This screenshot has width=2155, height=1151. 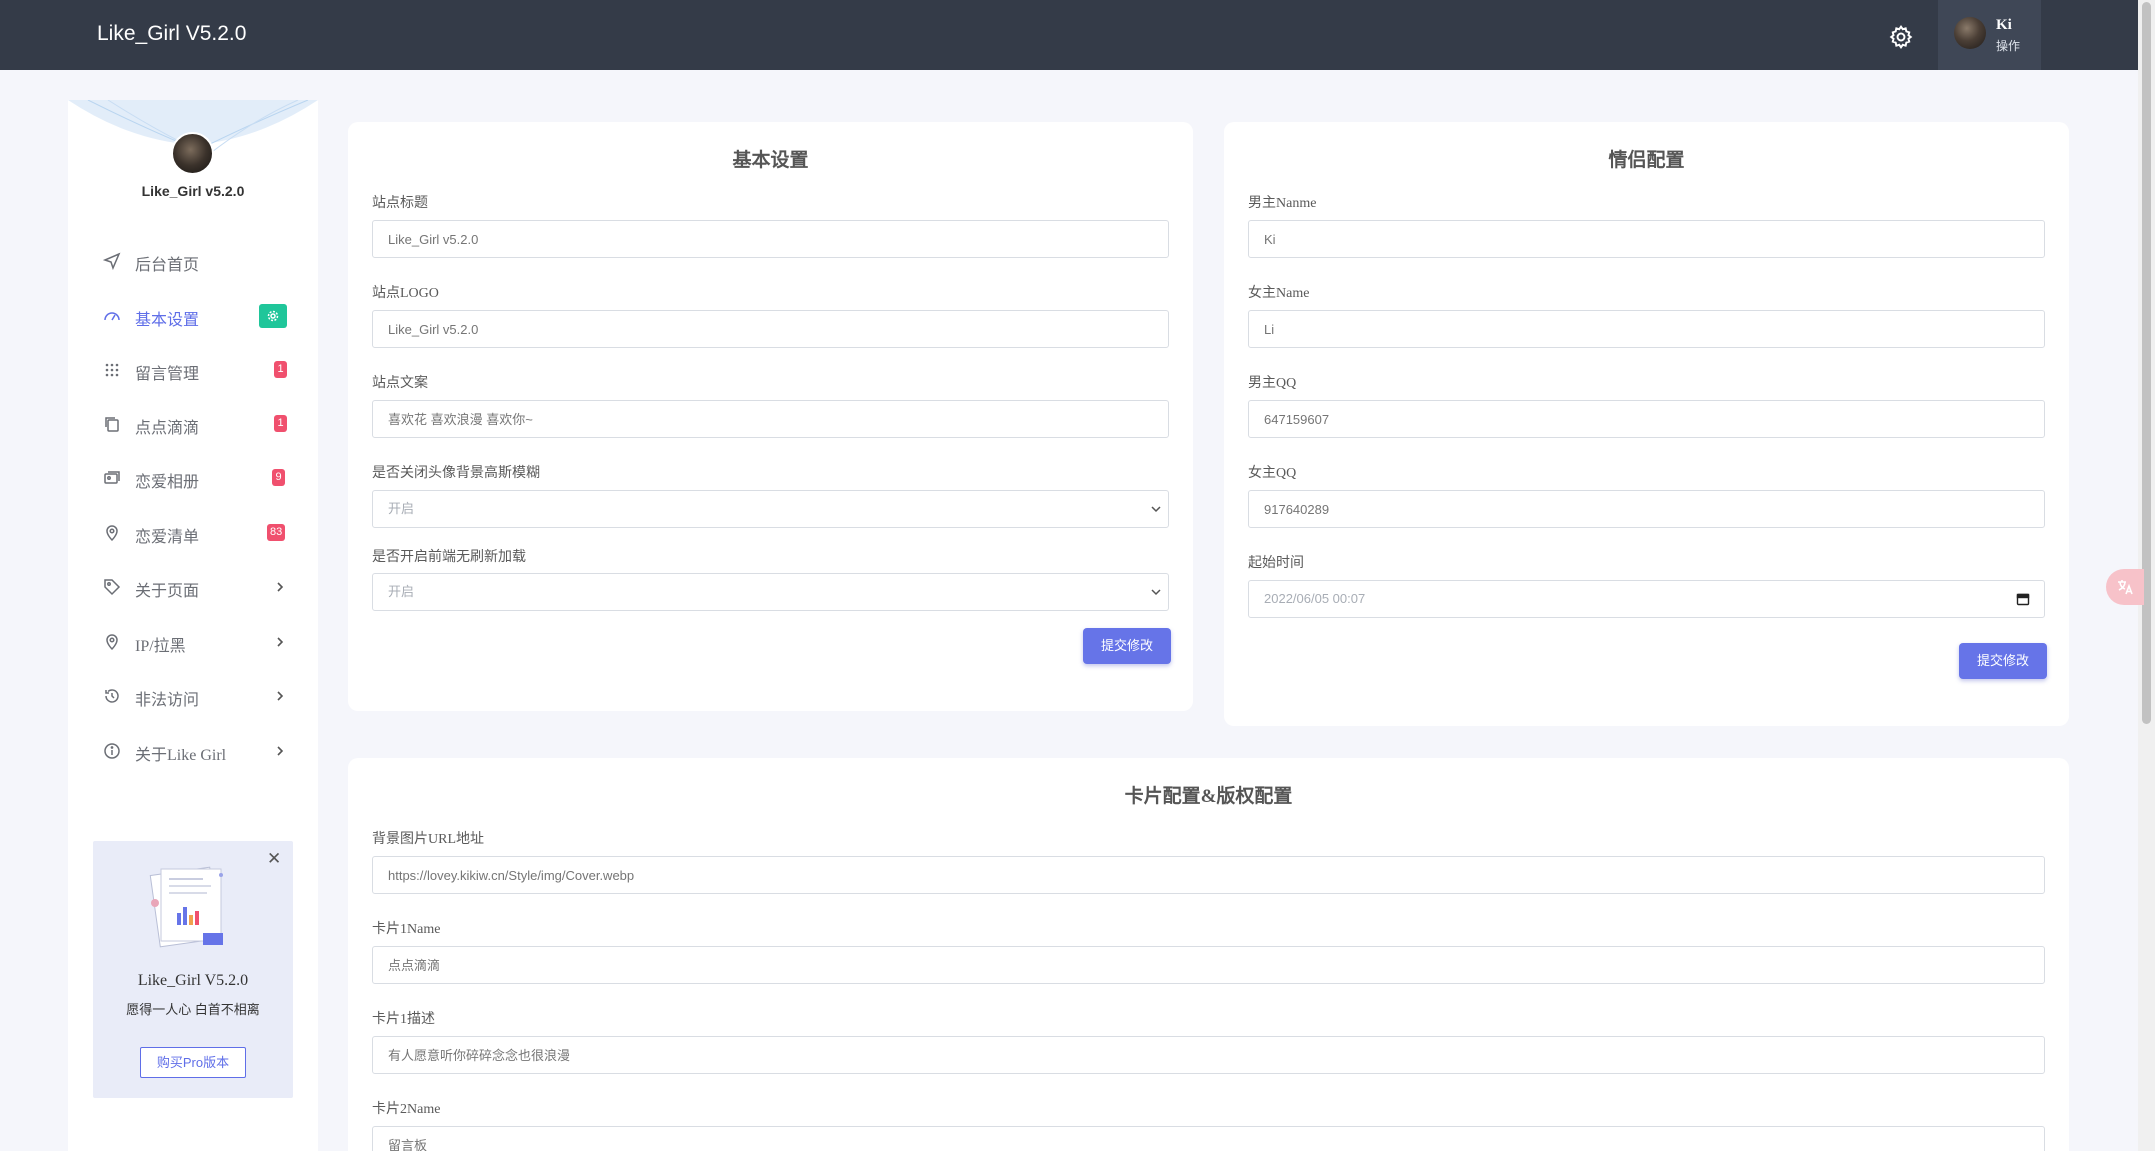 What do you see at coordinates (1208, 1138) in the screenshot?
I see `card2-name-input` at bounding box center [1208, 1138].